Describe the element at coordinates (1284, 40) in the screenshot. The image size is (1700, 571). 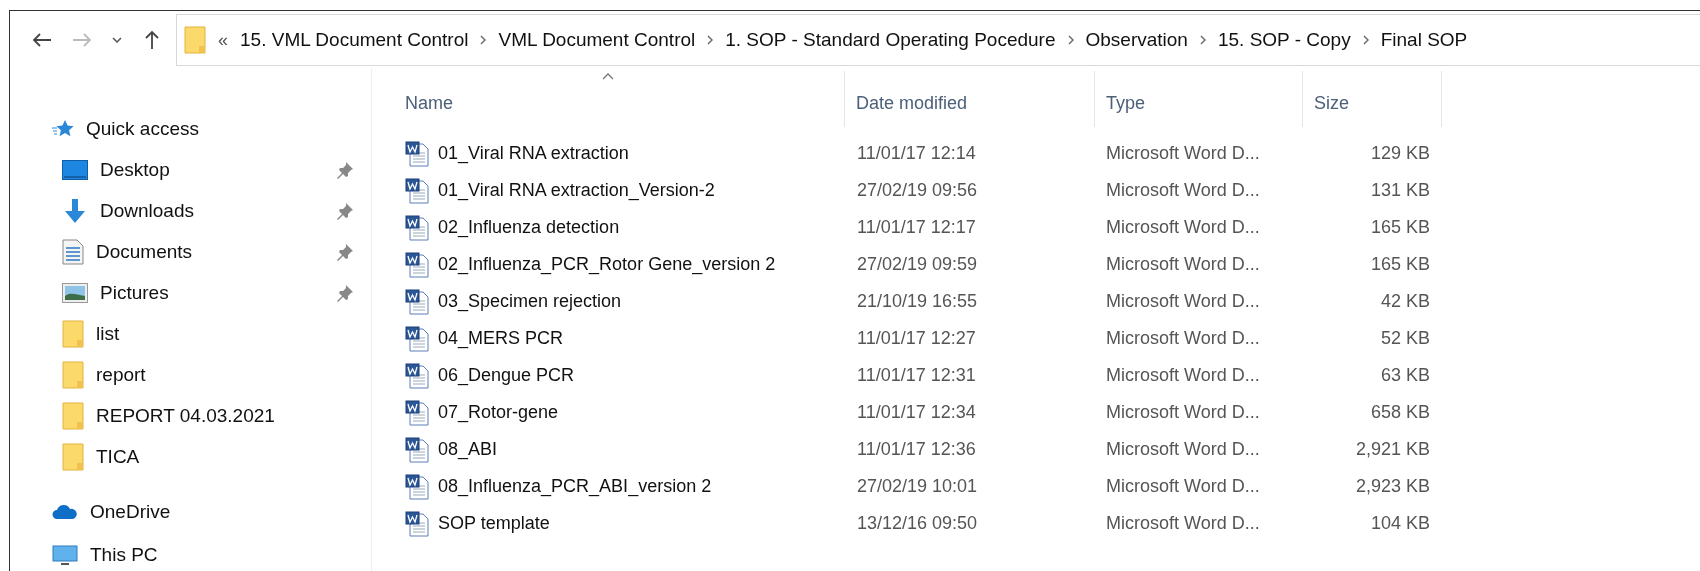
I see `breadcrumb-item: 15. SOP - Copy` at that location.